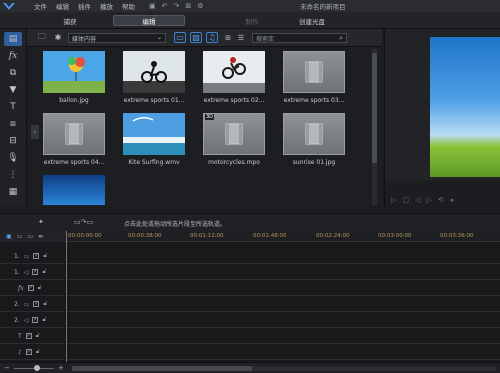 This screenshot has height=373, width=500. What do you see at coordinates (13, 107) in the screenshot?
I see `title-room-icon: T` at bounding box center [13, 107].